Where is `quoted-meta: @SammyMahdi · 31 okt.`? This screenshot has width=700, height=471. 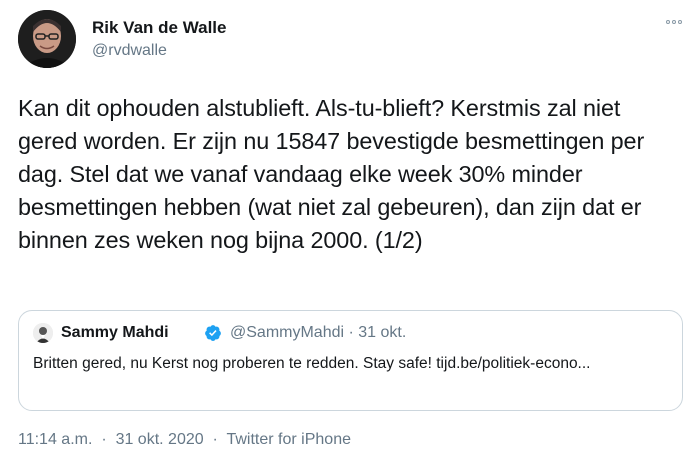
quoted-meta: @SammyMahdi · 31 okt. is located at coordinates (318, 333).